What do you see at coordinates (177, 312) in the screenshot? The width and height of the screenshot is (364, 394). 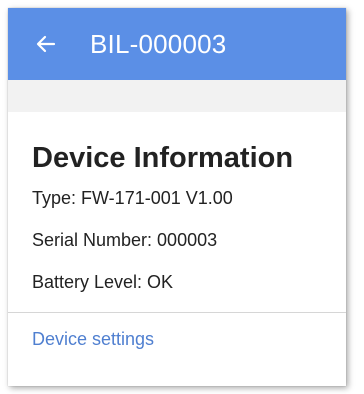 I see `divider` at bounding box center [177, 312].